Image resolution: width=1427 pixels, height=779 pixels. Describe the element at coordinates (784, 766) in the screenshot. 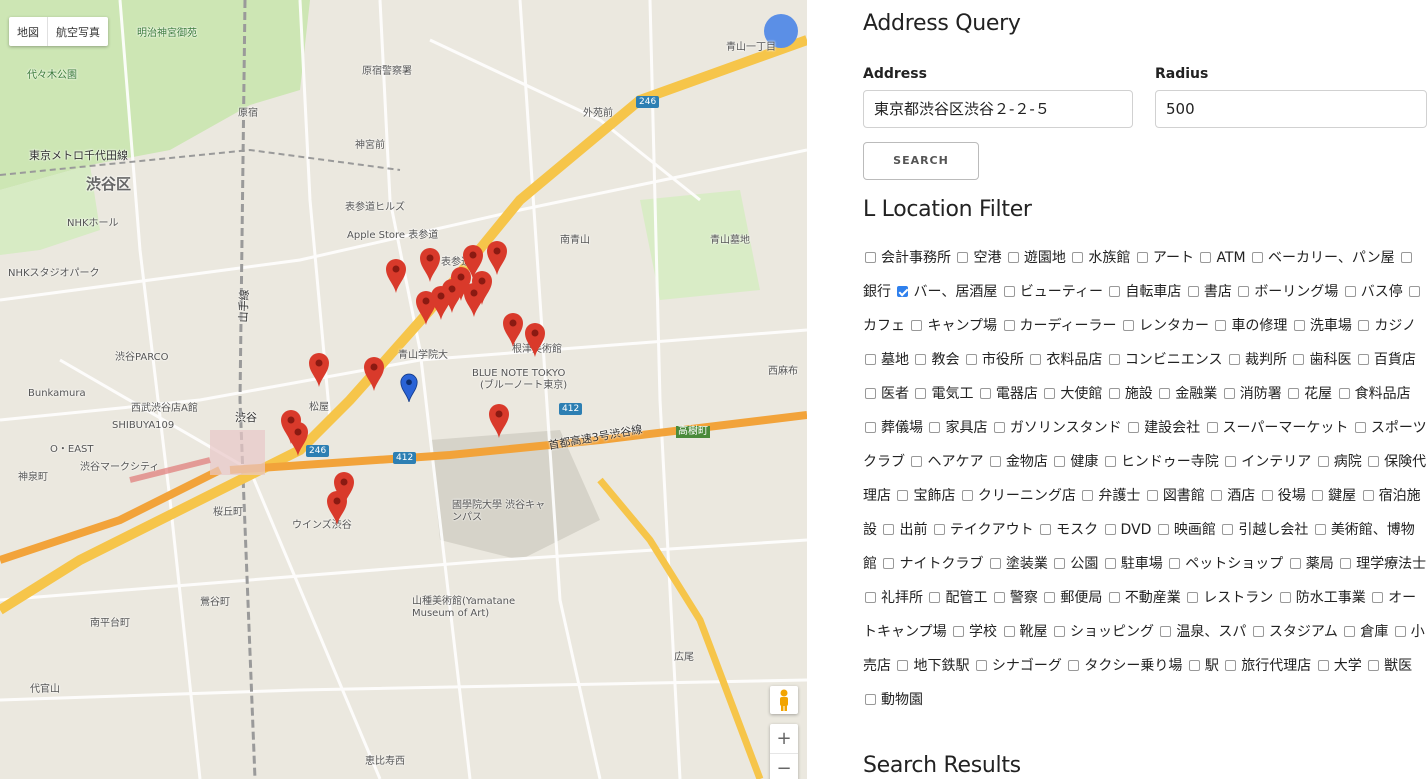

I see `zoom-out-button: −` at that location.